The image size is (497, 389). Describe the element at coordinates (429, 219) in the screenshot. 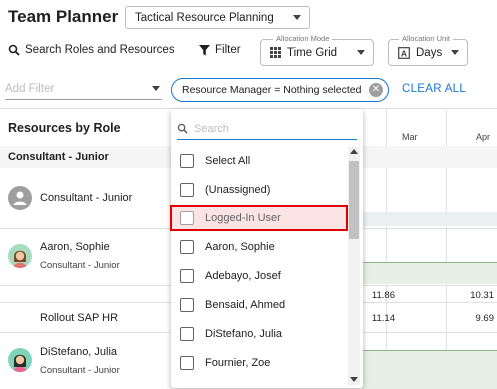

I see `allocation-bar` at that location.